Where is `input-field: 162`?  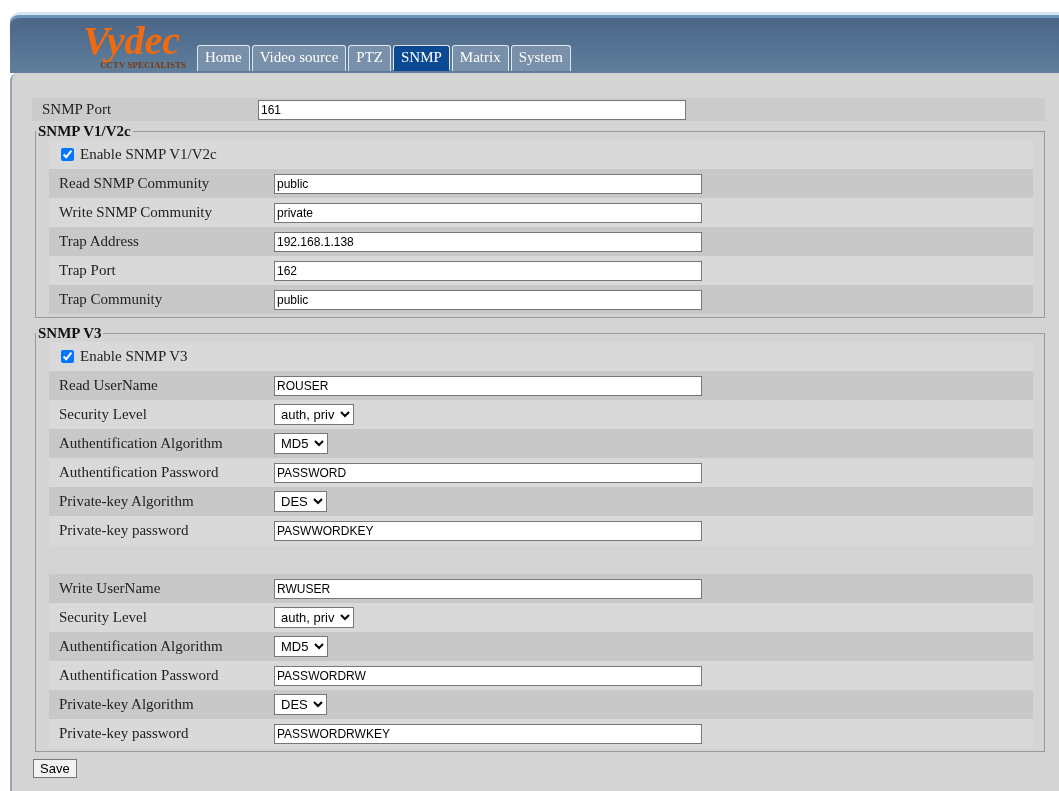 input-field: 162 is located at coordinates (488, 270).